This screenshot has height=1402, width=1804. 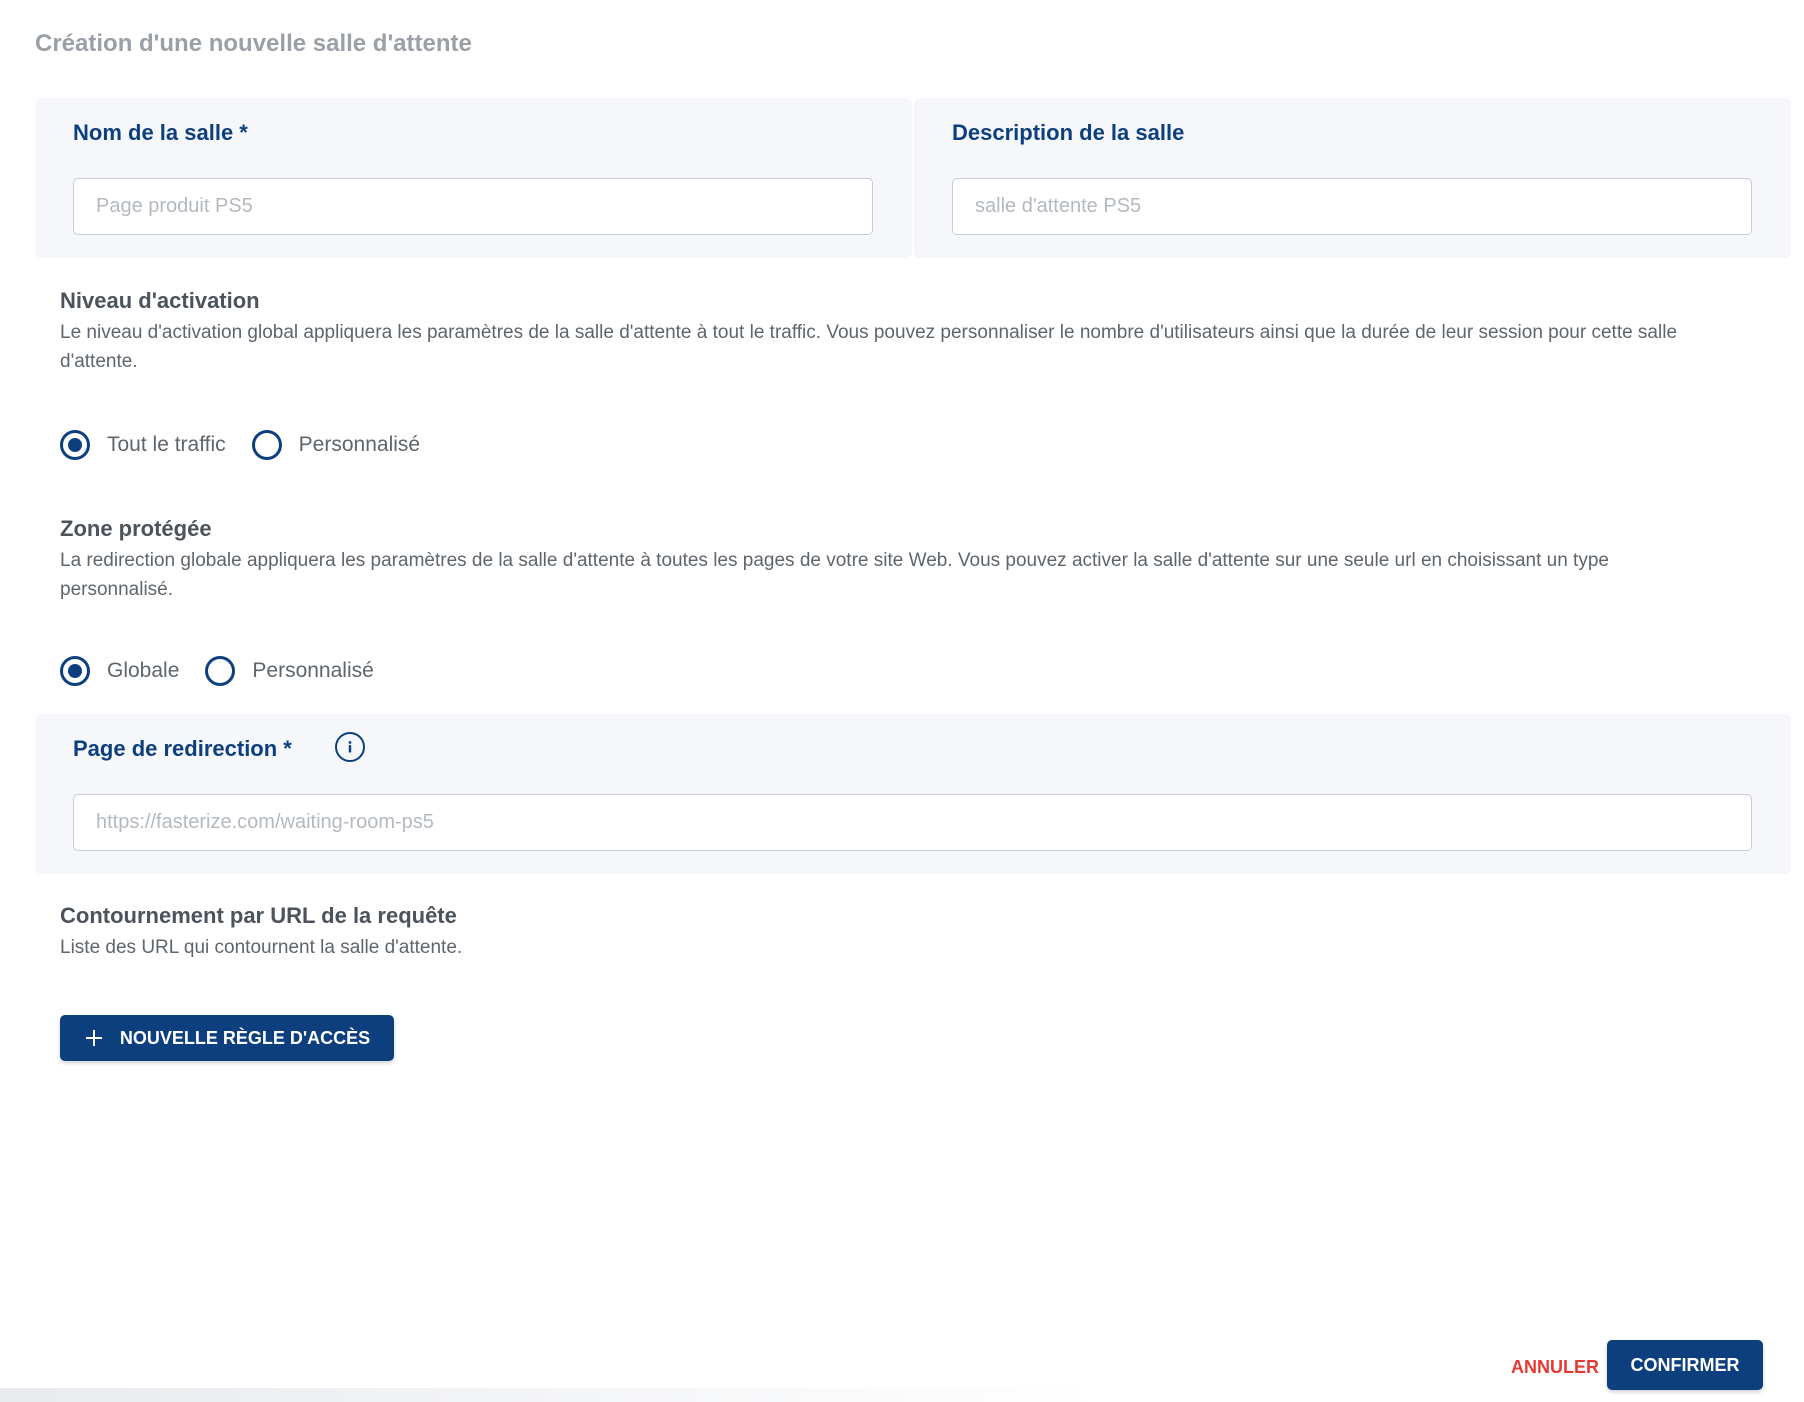 What do you see at coordinates (1685, 1365) in the screenshot?
I see `confirm-button: CONFIRMER` at bounding box center [1685, 1365].